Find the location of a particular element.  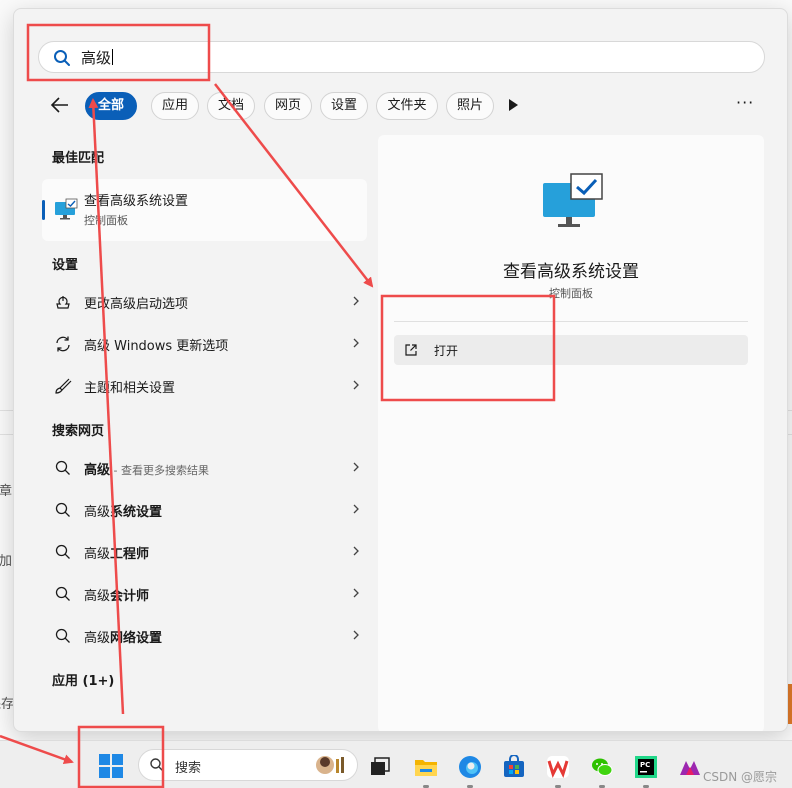

settings-item-label: 更改高级启动选项 is located at coordinates (136, 304).